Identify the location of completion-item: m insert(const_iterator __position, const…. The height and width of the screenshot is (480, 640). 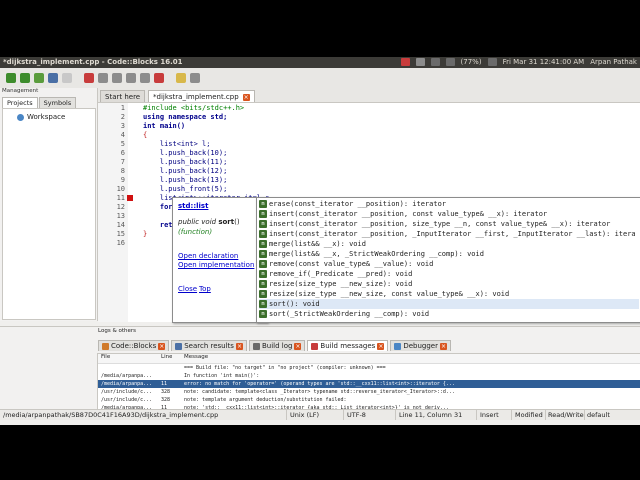
(449, 214).